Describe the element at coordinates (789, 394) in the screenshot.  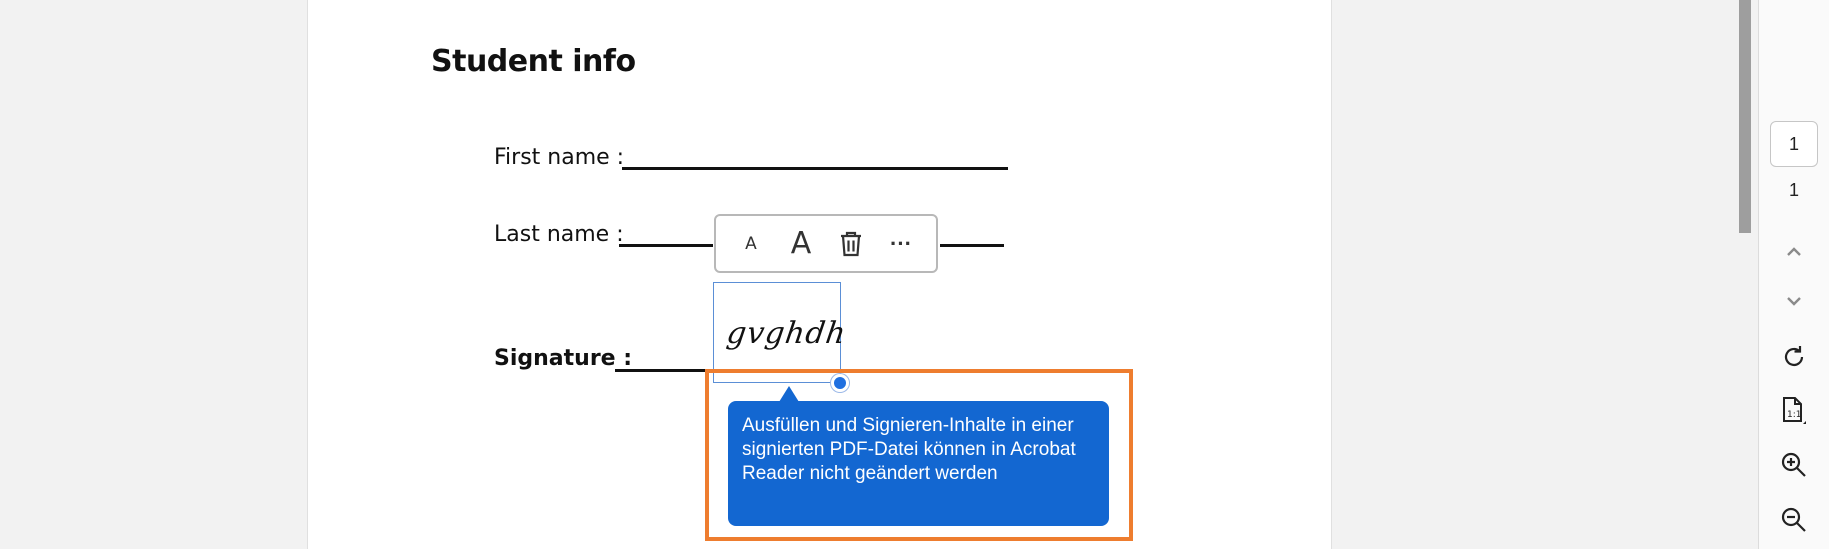
I see `tooltip-arrow` at that location.